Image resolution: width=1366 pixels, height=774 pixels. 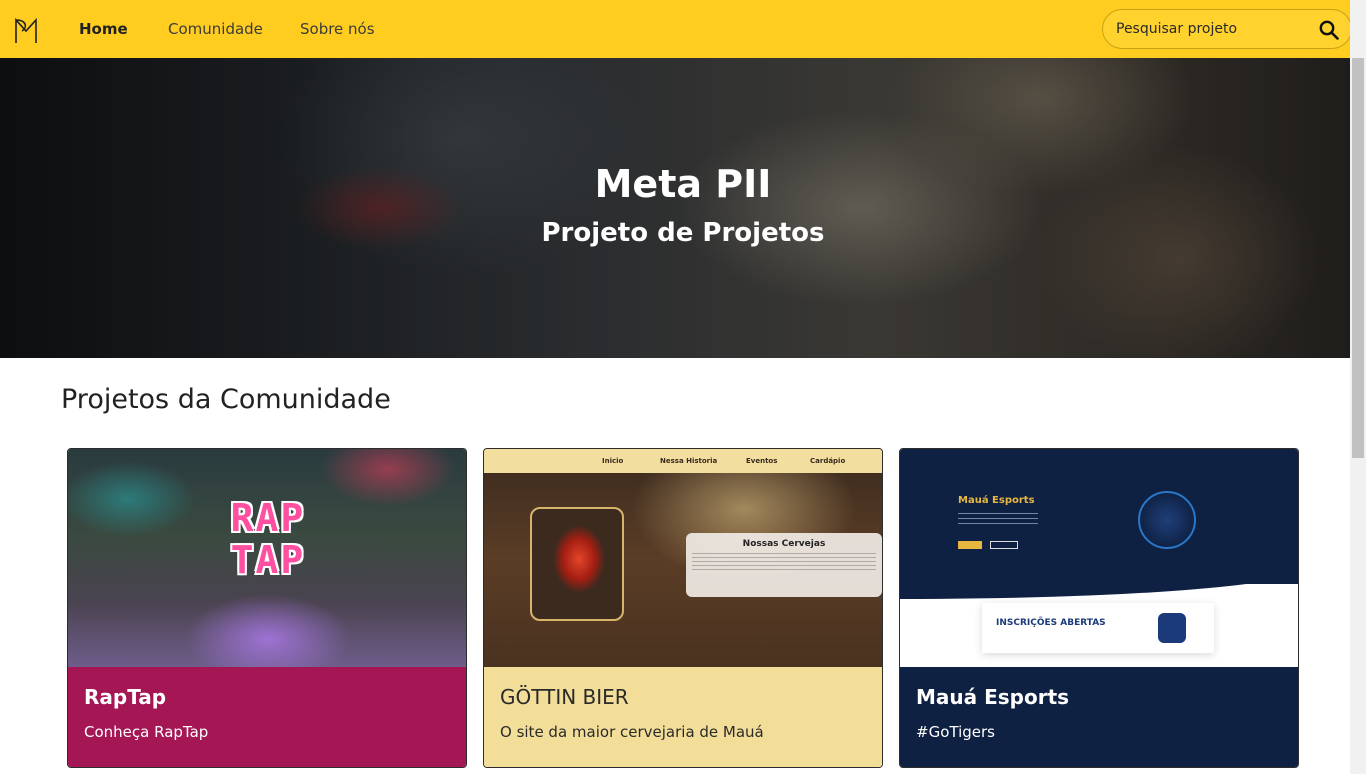 What do you see at coordinates (267, 717) in the screenshot?
I see `card-body: RapTap Conheça RapTap` at bounding box center [267, 717].